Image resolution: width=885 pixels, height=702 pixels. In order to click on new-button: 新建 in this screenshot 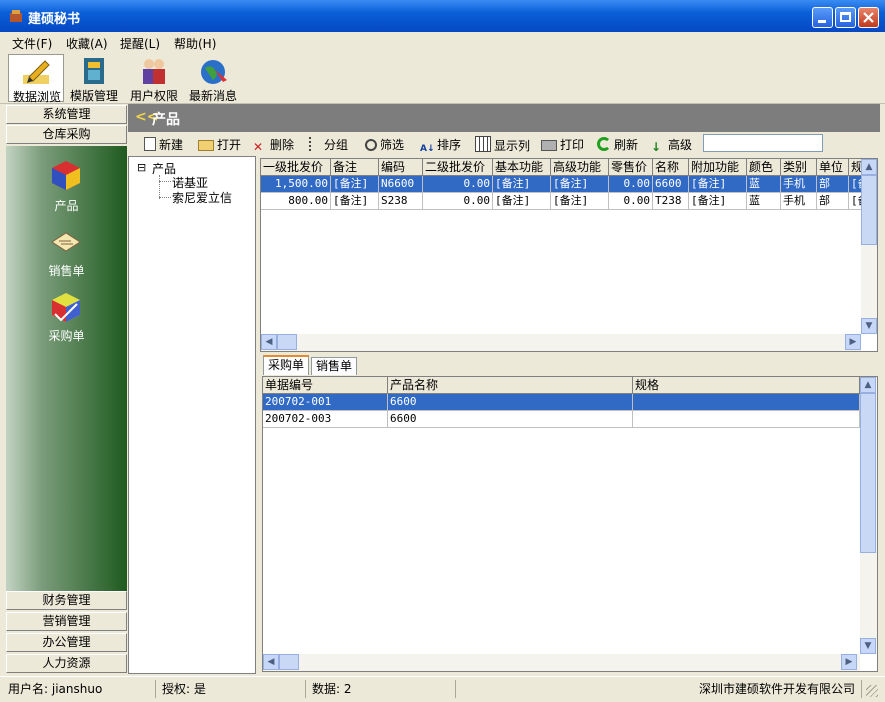, I will do `click(163, 144)`.